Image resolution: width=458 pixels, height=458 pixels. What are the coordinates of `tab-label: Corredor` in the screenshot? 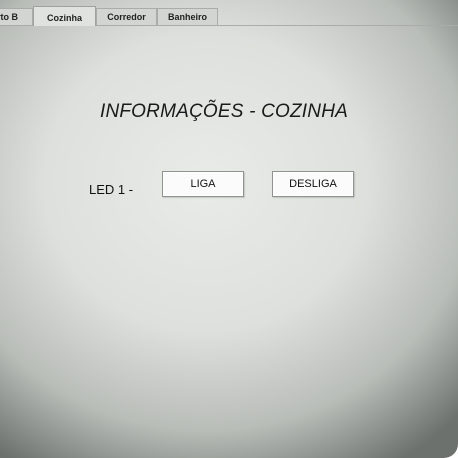 It's located at (126, 17).